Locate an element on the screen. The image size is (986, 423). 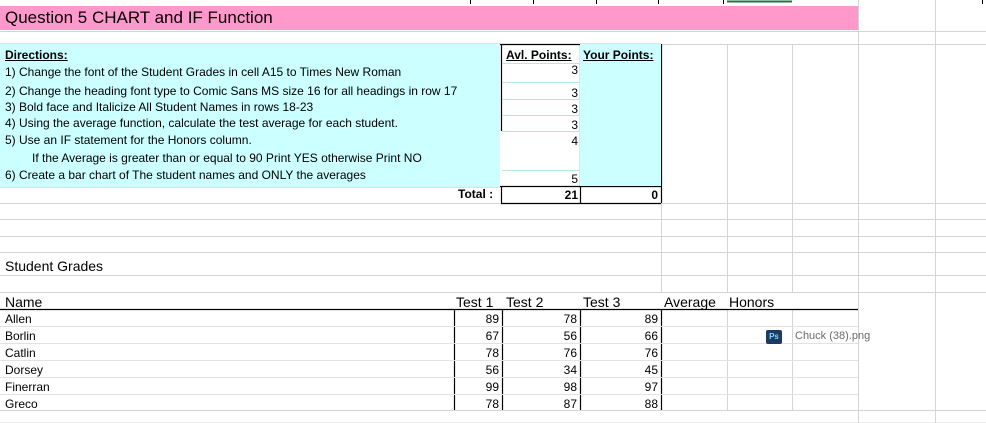
student-name-cell: Catlin is located at coordinates (20, 353).